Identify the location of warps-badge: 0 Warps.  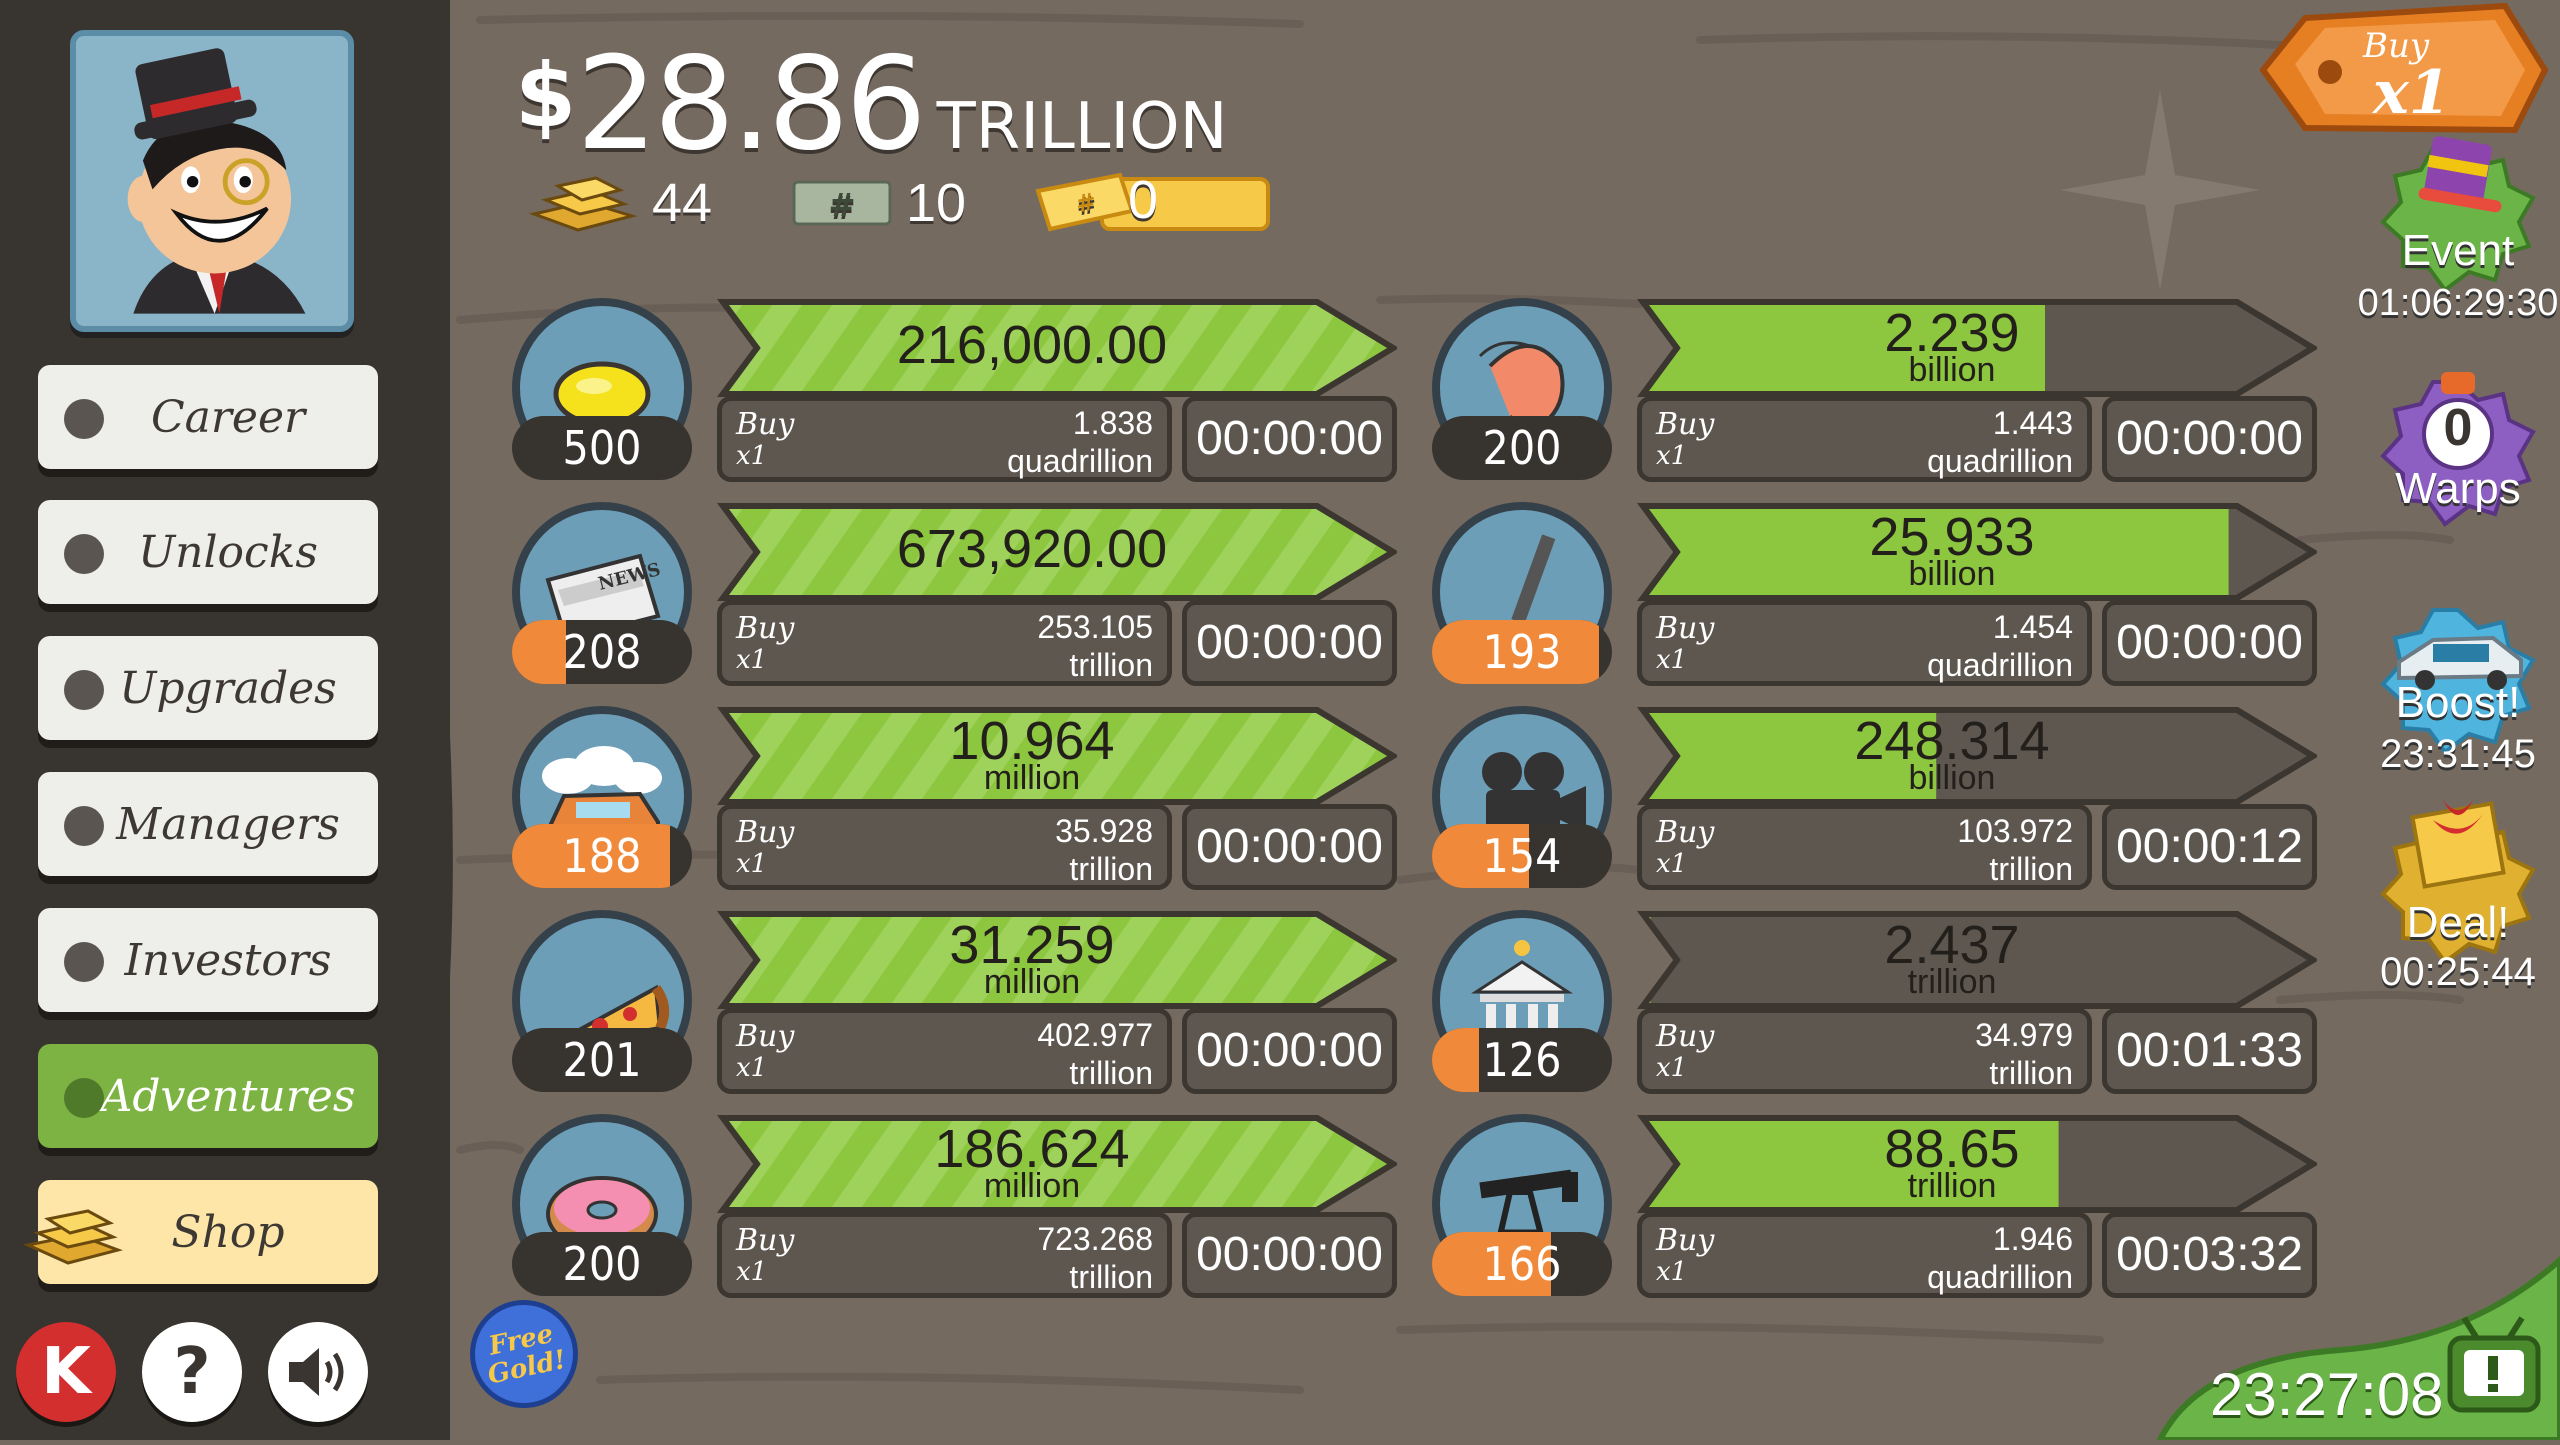
(2458, 464).